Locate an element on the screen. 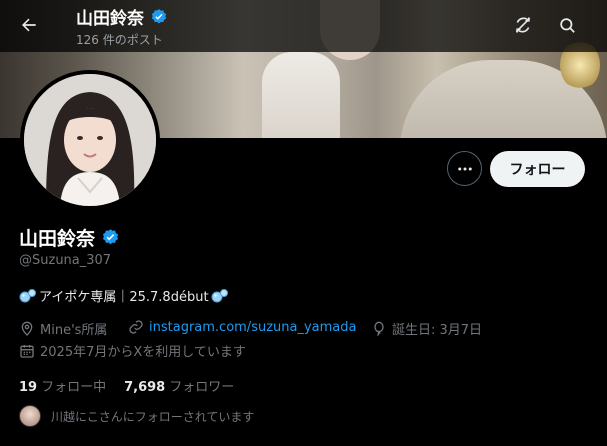 The height and width of the screenshot is (446, 607). location-text: Mine's所属 is located at coordinates (74, 330).